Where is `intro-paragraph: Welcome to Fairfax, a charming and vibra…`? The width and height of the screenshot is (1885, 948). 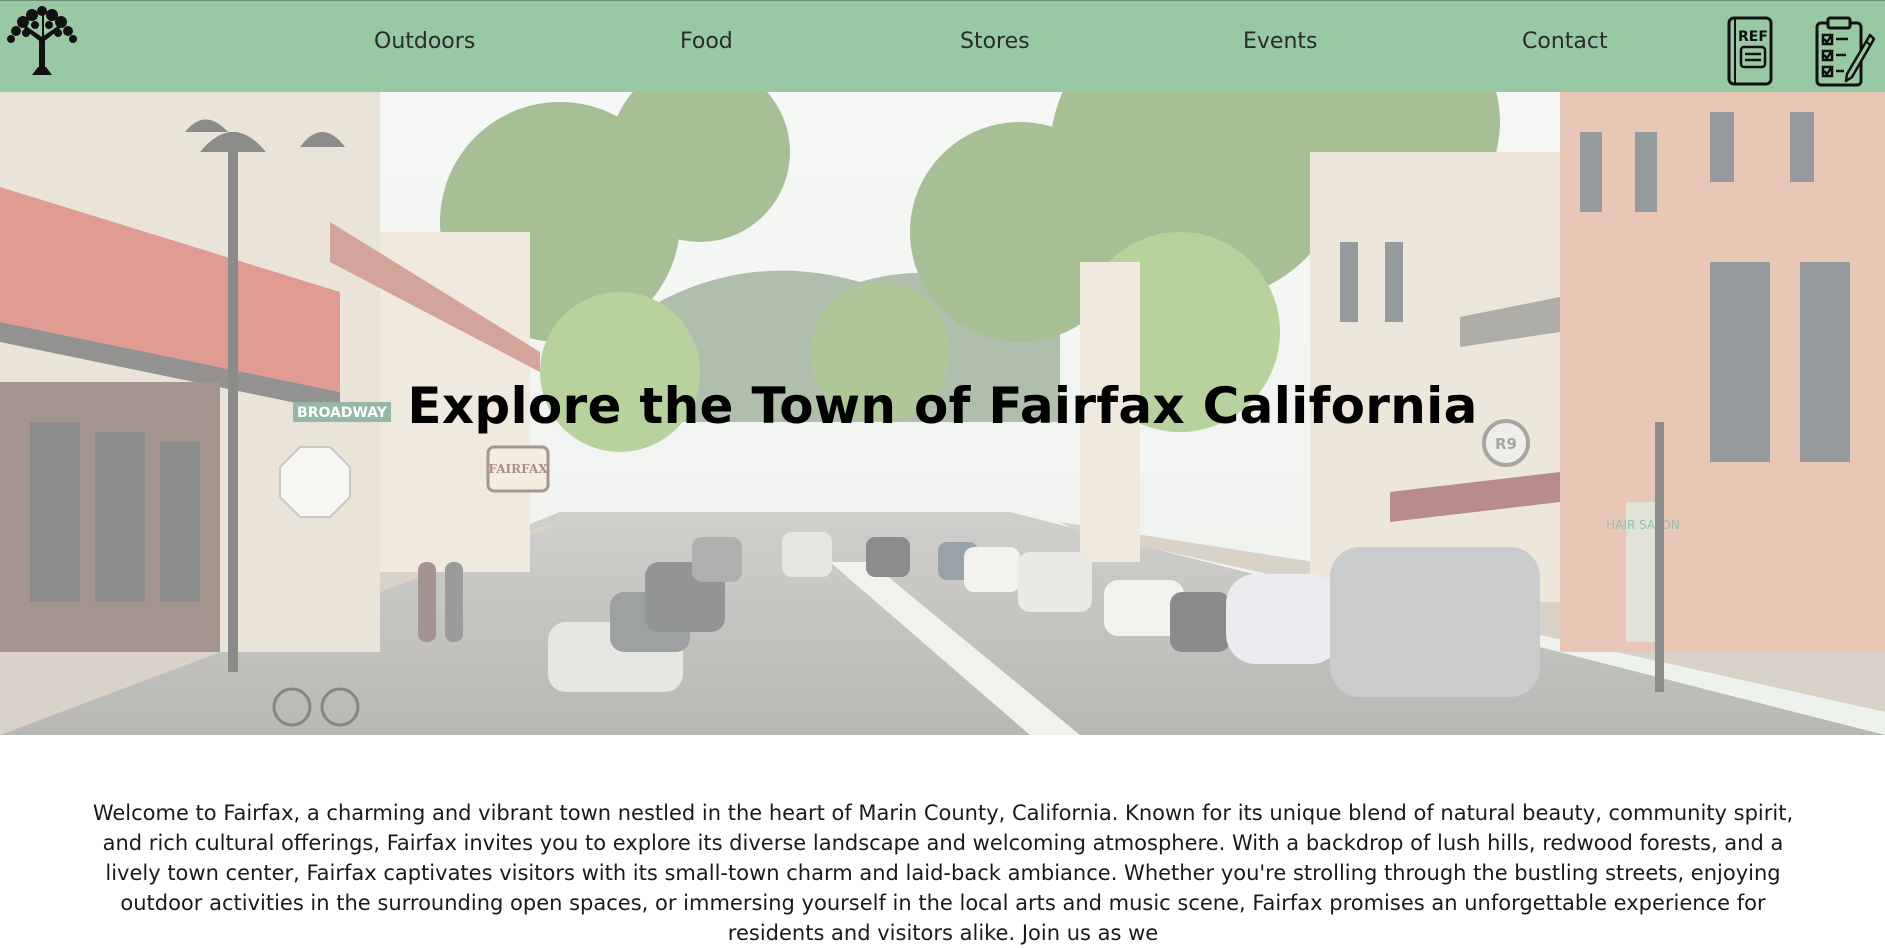 intro-paragraph: Welcome to Fairfax, a charming and vibra… is located at coordinates (943, 873).